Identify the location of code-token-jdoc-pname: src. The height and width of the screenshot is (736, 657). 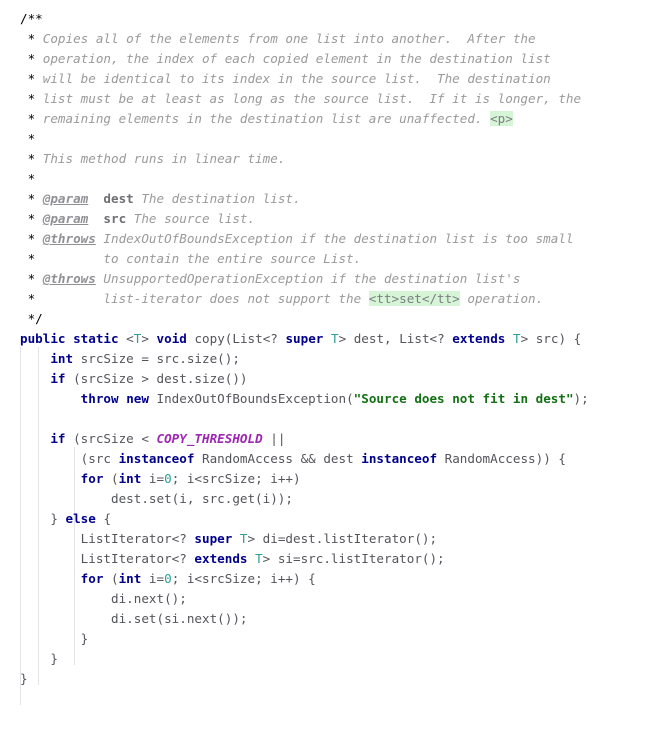
(115, 218).